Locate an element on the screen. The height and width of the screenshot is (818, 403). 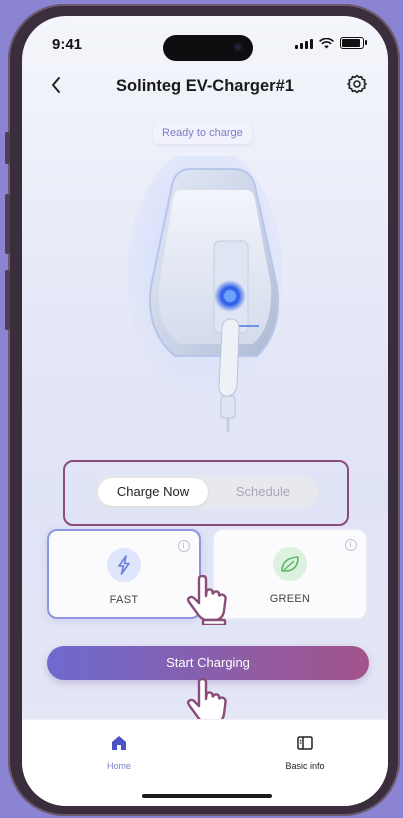
status-bar: 9:41 is located at coordinates (205, 38).